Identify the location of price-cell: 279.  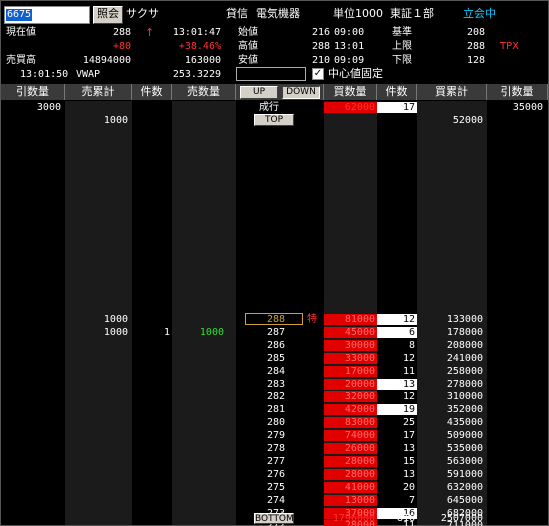
(265, 435).